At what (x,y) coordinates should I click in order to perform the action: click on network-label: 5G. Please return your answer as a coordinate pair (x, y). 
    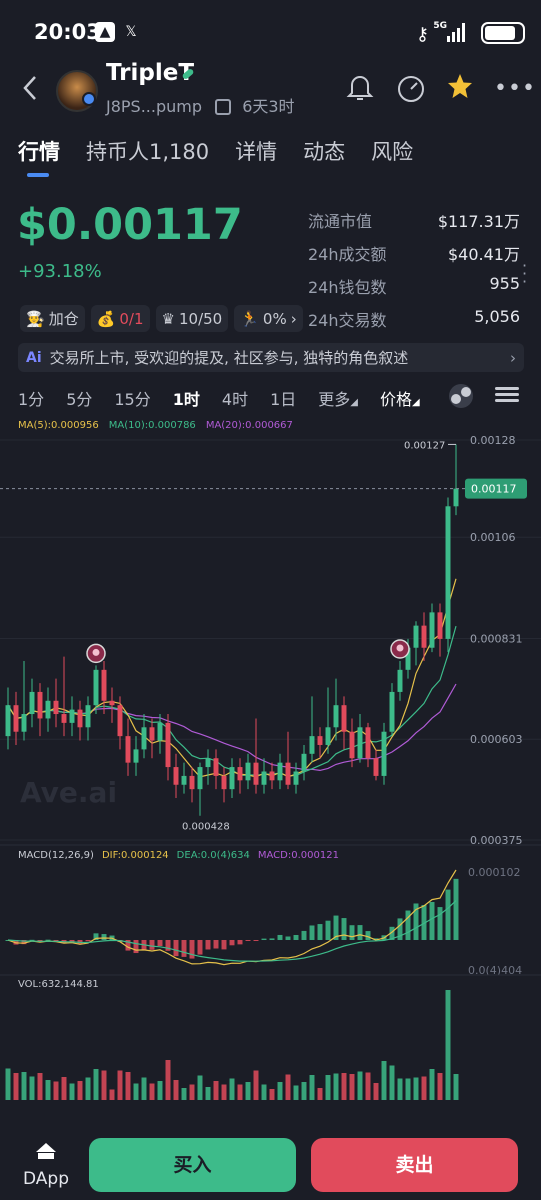
    Looking at the image, I should click on (440, 26).